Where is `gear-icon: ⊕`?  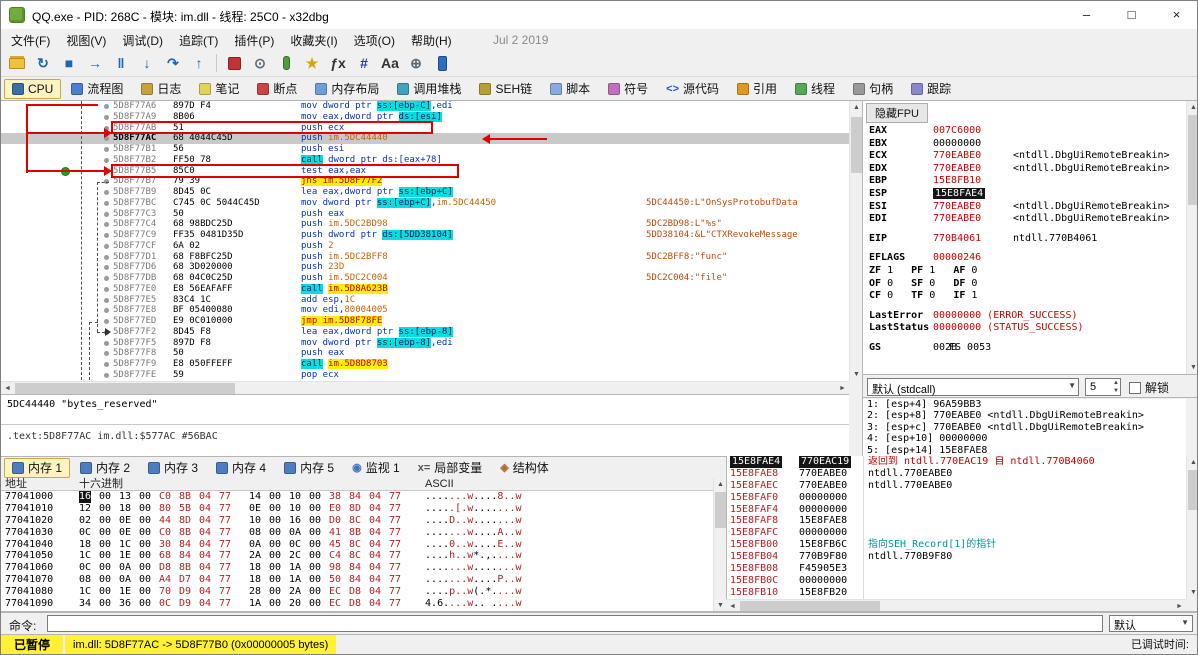 gear-icon: ⊕ is located at coordinates (416, 63).